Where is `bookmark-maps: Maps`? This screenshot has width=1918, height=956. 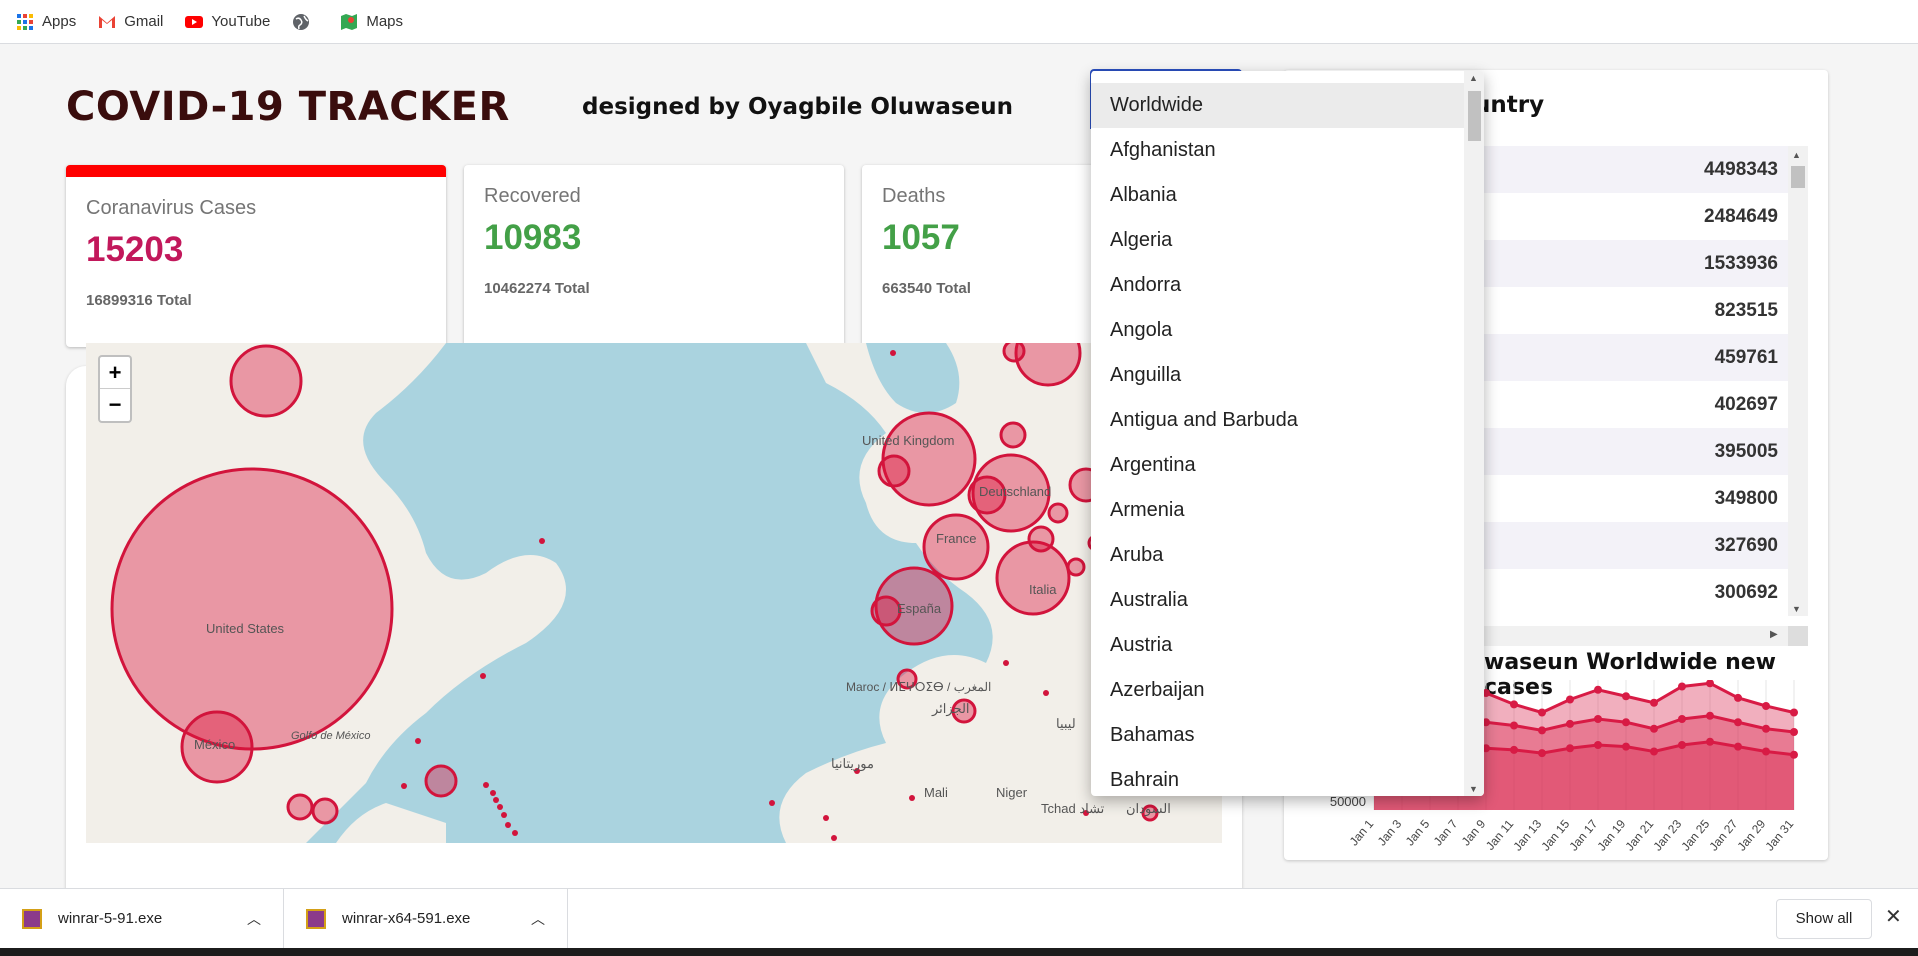 bookmark-maps: Maps is located at coordinates (371, 22).